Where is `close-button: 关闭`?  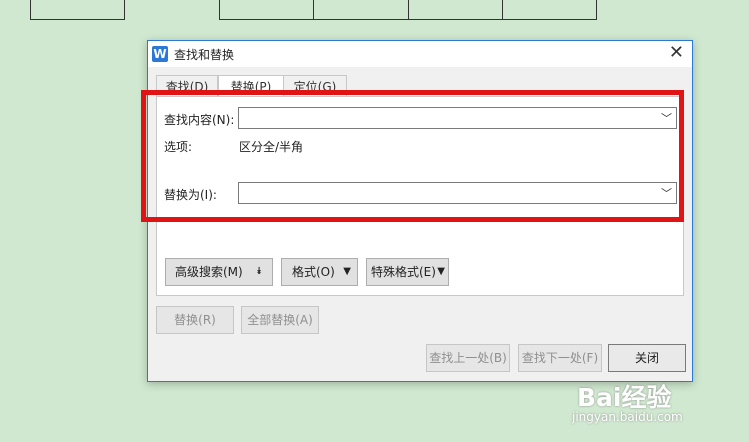
close-button: 关闭 is located at coordinates (647, 358).